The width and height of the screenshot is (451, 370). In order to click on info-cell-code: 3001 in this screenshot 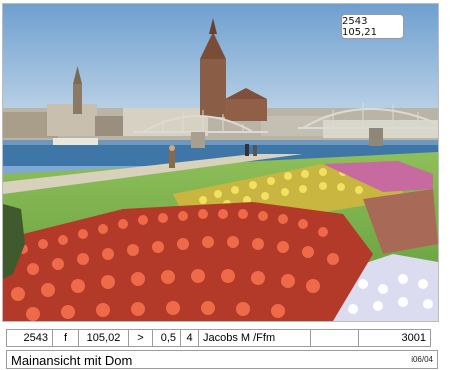, I will do `click(394, 338)`.